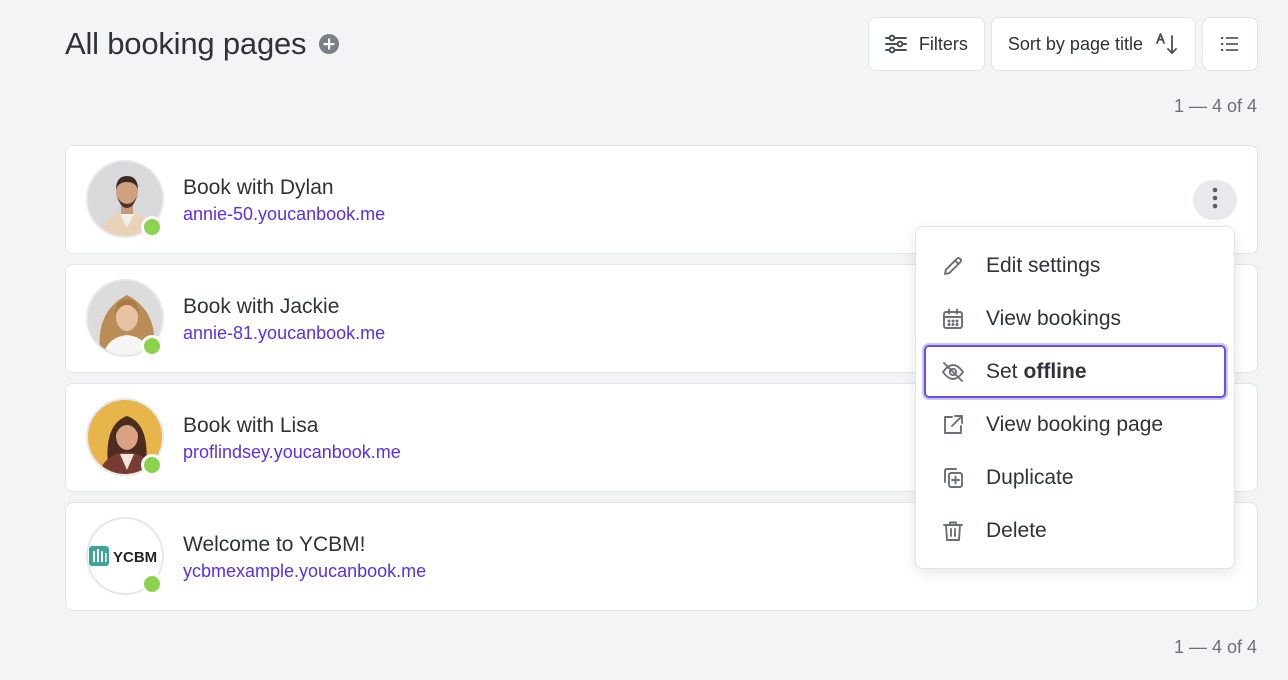 The height and width of the screenshot is (680, 1288). What do you see at coordinates (1167, 44) in the screenshot?
I see `sort-alpha-icon` at bounding box center [1167, 44].